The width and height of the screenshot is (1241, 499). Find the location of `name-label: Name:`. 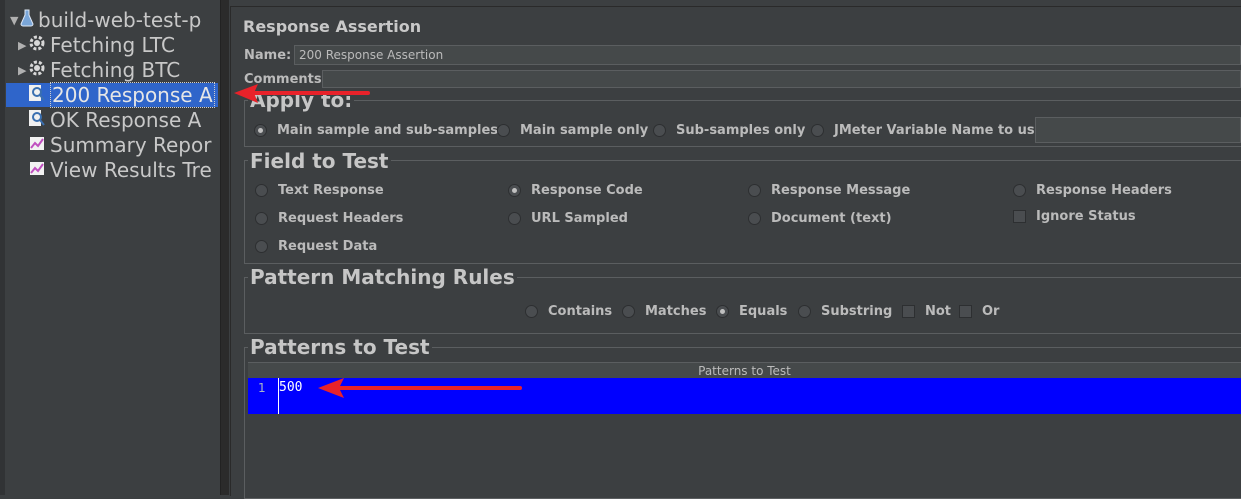

name-label: Name: is located at coordinates (268, 55).